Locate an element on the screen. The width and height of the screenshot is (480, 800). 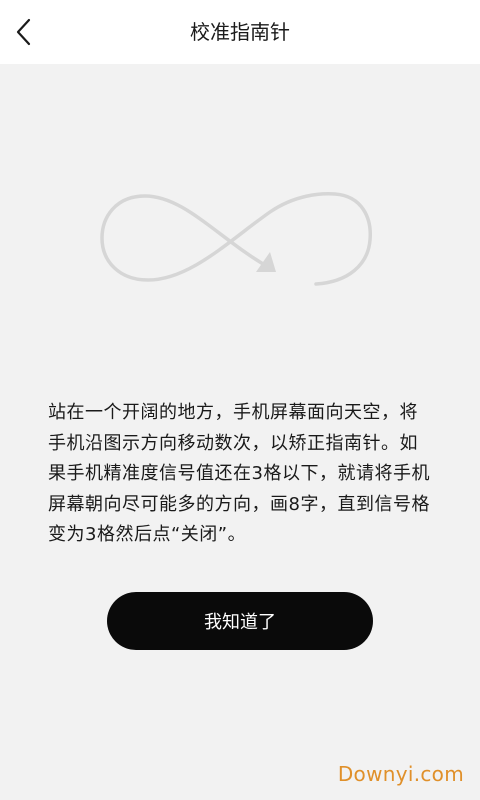
page-title: 校准指南针 is located at coordinates (240, 32).